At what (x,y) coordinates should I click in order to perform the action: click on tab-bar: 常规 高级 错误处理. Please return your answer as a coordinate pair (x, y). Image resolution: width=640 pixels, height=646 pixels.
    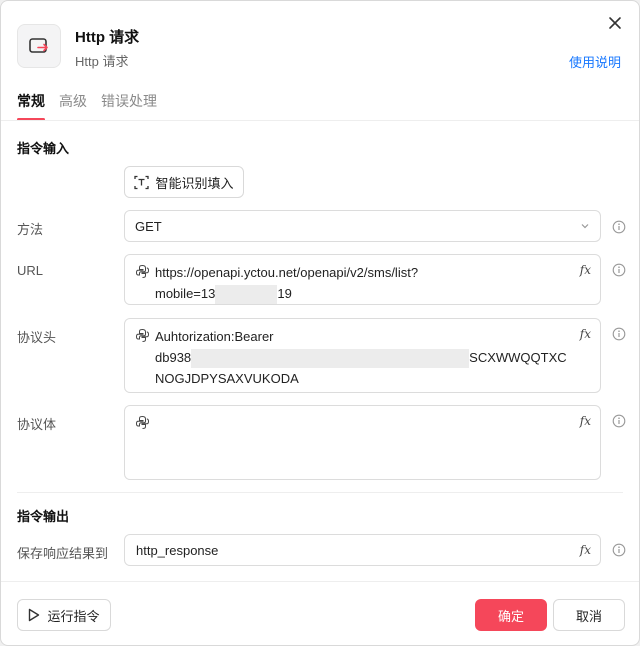
    Looking at the image, I should click on (87, 106).